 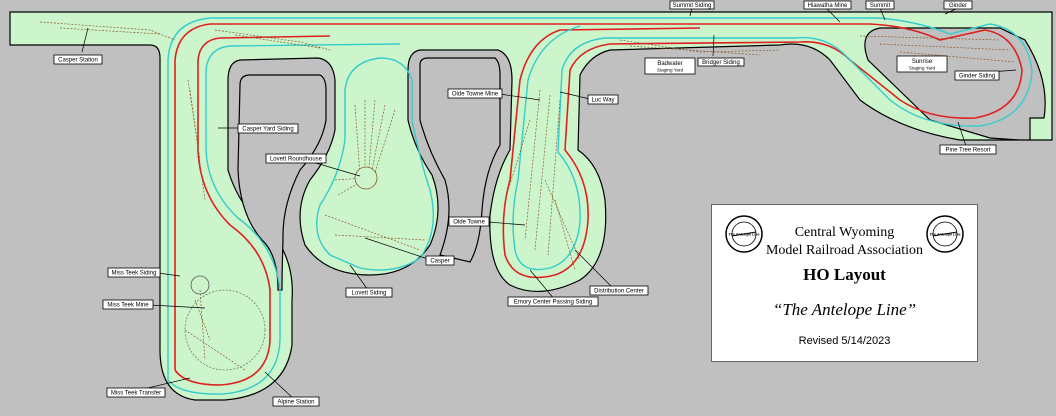 I want to click on svg-text: Summit, so click(x=880, y=6).